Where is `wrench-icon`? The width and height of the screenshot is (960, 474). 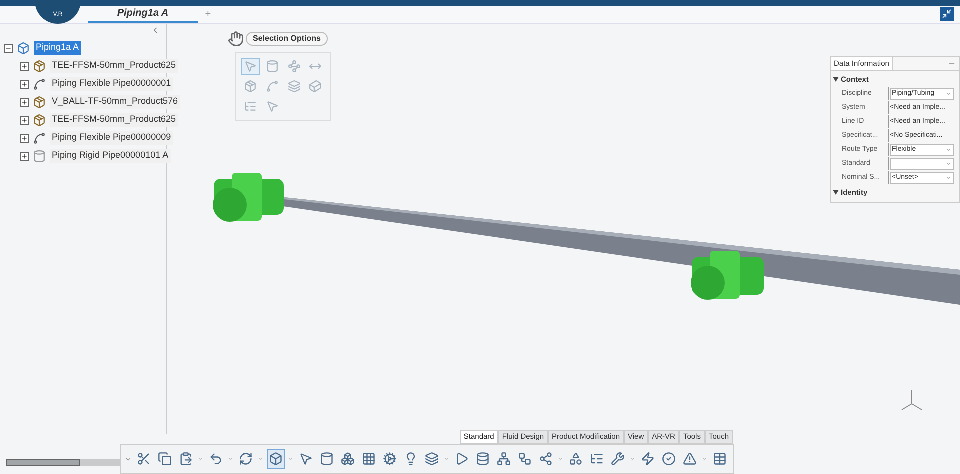 wrench-icon is located at coordinates (618, 459).